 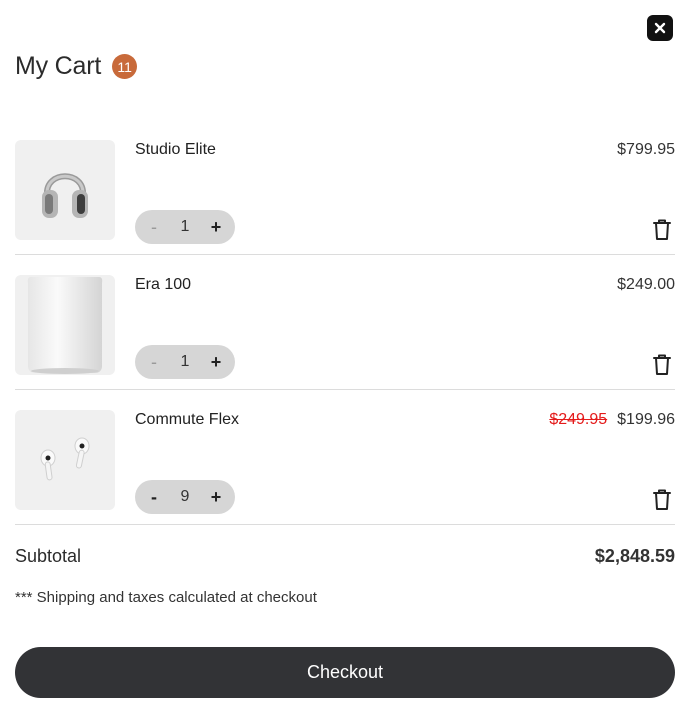 I want to click on subtotal-label: Subtotal, so click(x=48, y=556).